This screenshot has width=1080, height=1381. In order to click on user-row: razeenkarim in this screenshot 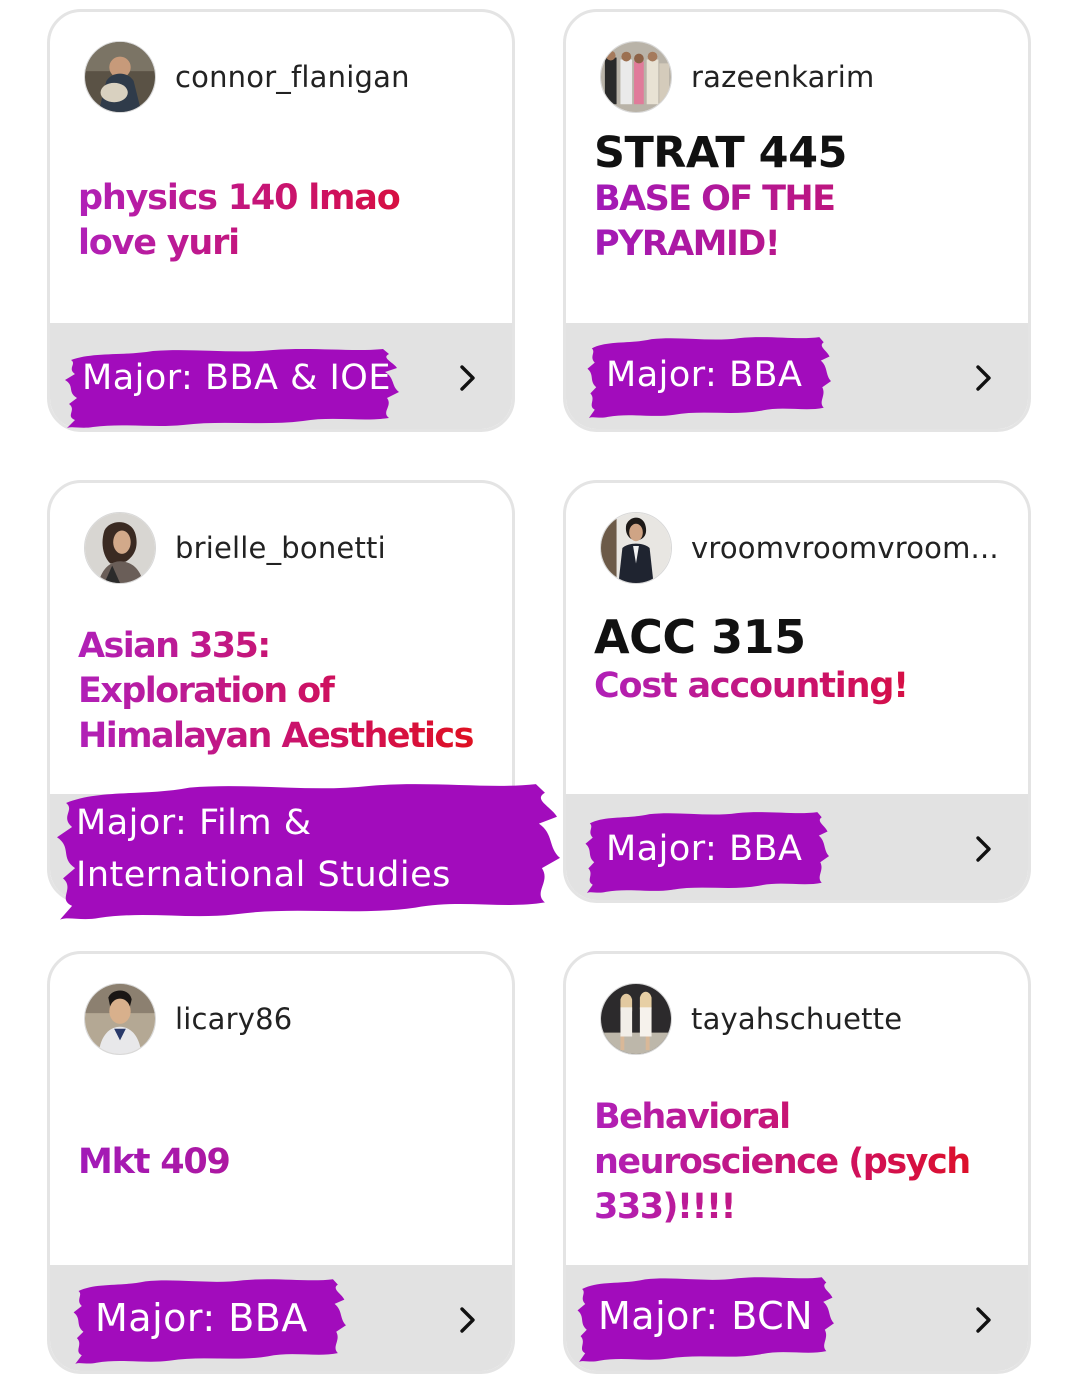, I will do `click(737, 77)`.